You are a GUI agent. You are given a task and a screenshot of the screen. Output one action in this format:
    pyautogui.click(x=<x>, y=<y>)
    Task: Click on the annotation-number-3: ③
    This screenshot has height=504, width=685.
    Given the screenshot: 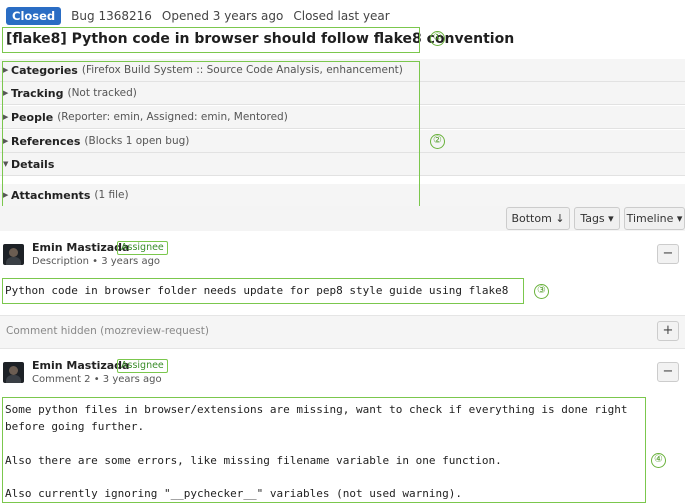 What is the action you would take?
    pyautogui.click(x=541, y=291)
    